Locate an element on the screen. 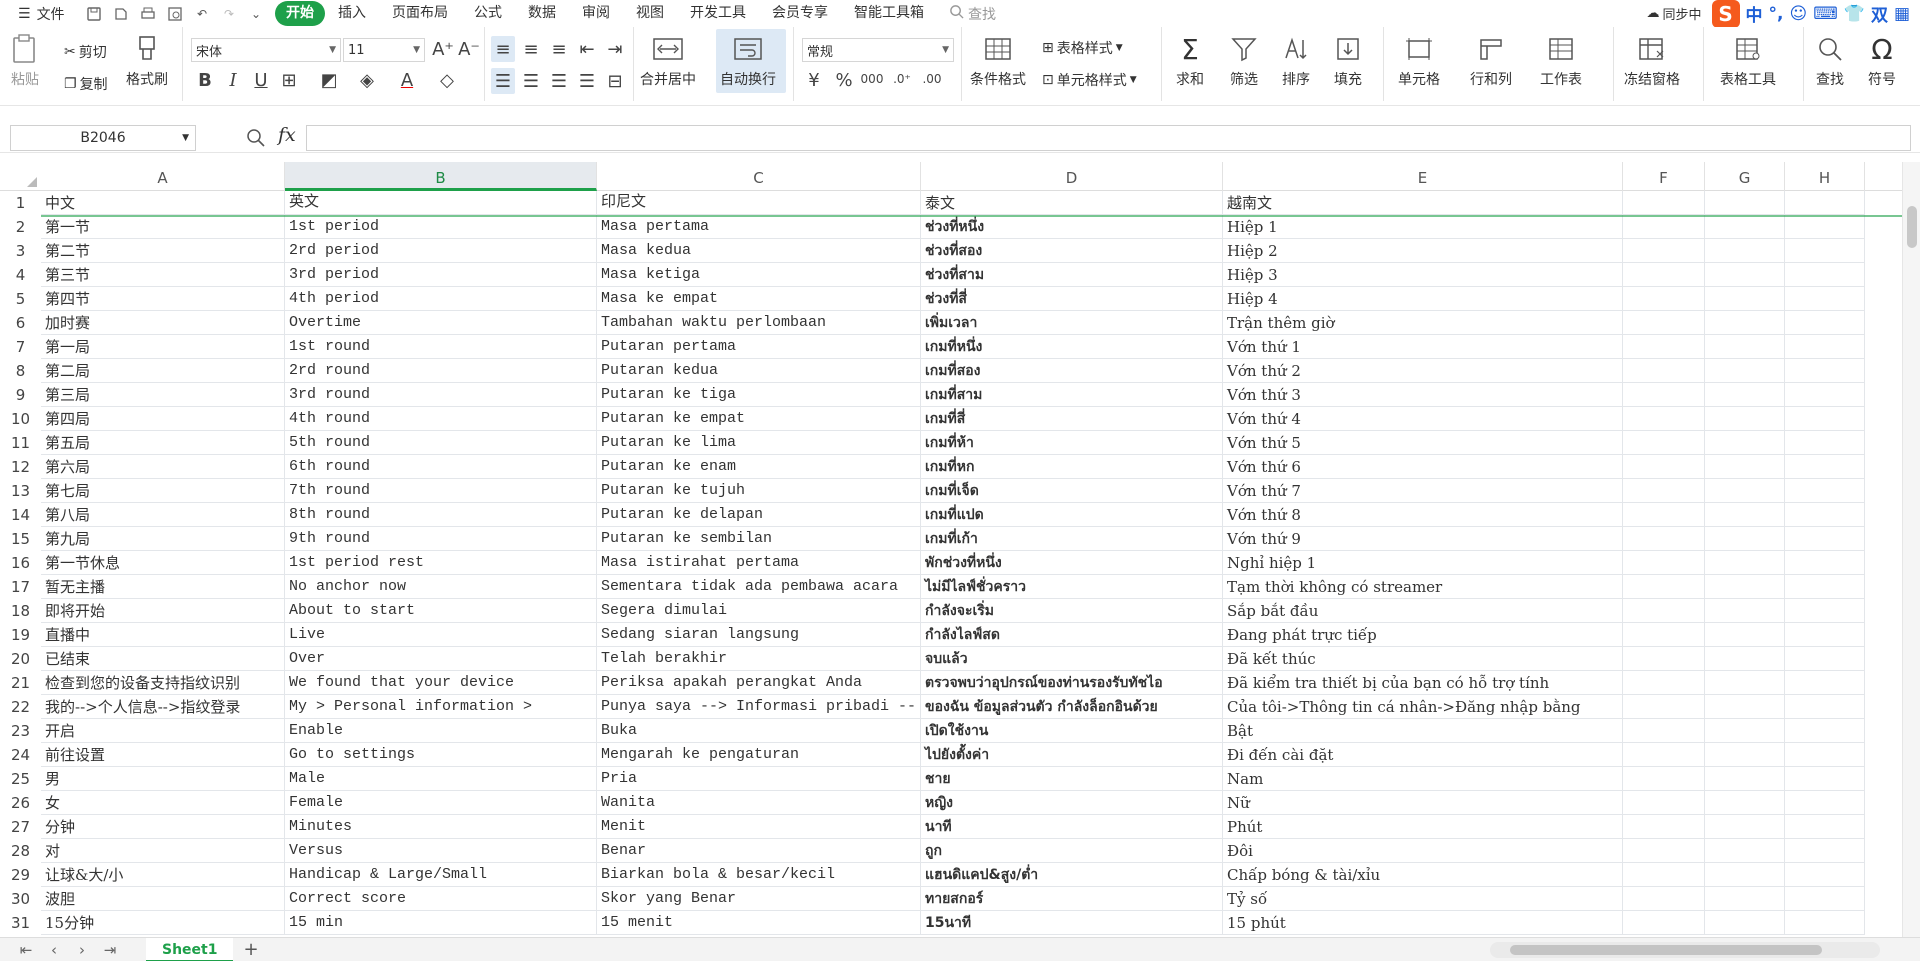 The image size is (1920, 961). undo-icon: ↶ is located at coordinates (202, 14).